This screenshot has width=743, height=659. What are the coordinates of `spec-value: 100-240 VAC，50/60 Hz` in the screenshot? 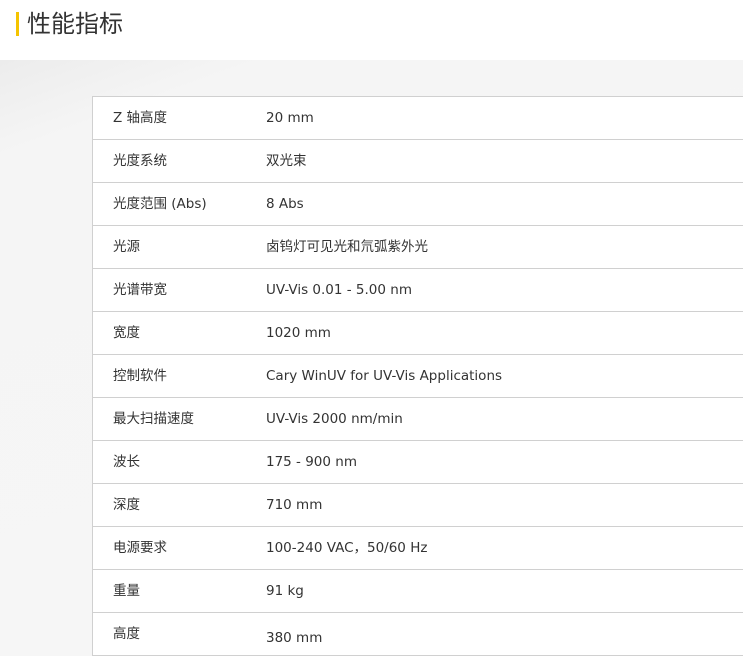 It's located at (347, 548).